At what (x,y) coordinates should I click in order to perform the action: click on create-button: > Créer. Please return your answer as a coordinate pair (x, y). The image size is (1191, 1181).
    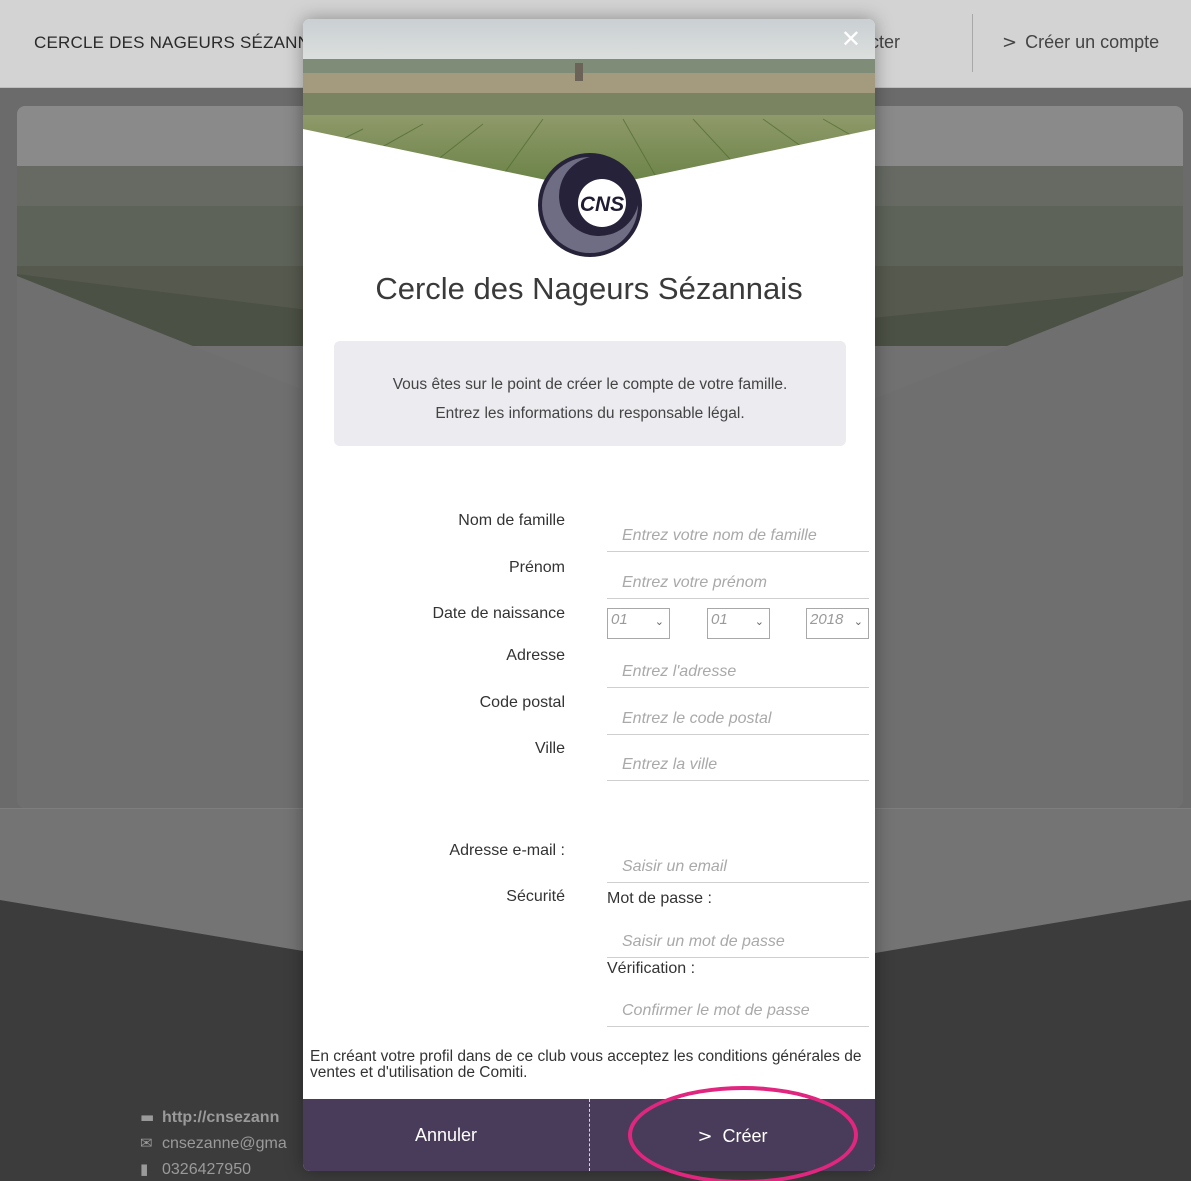
    Looking at the image, I should click on (732, 1135).